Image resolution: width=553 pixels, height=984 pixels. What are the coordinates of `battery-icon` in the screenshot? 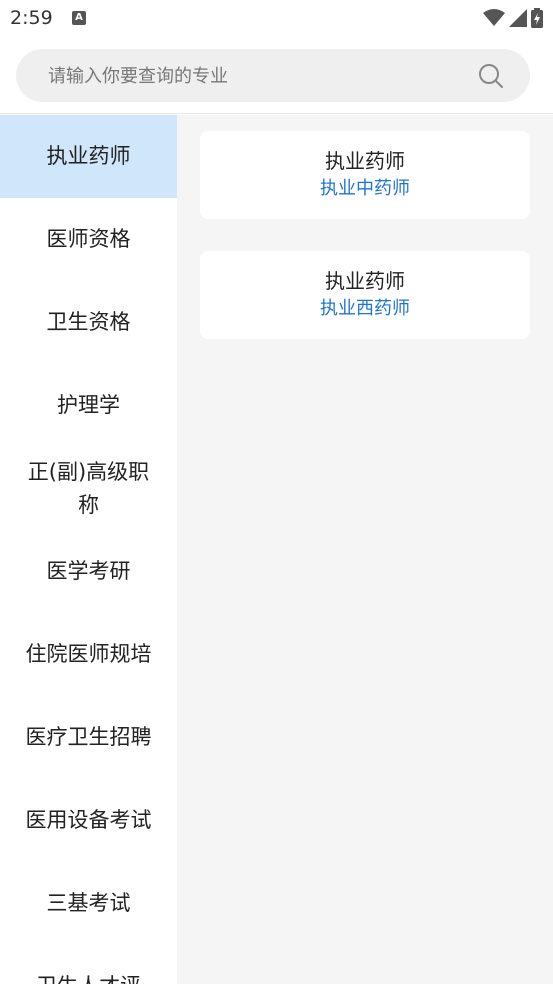 It's located at (537, 18).